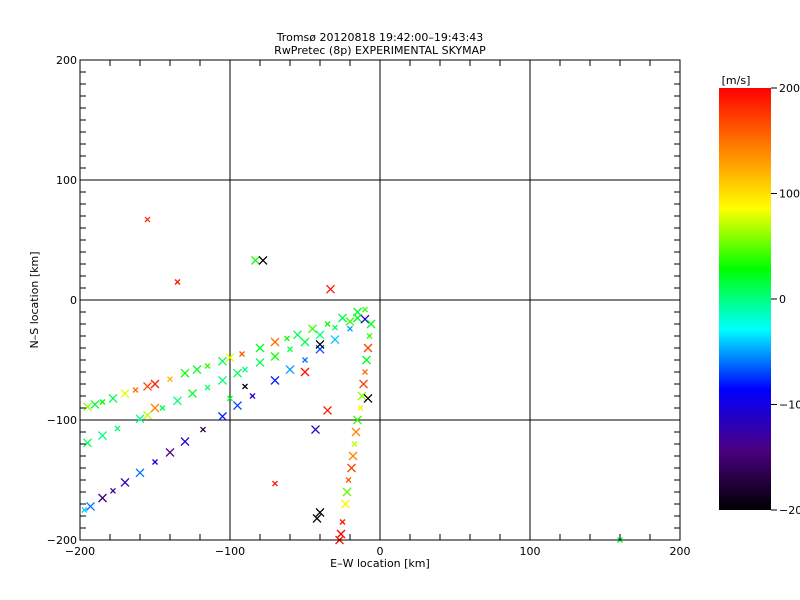 Image resolution: width=800 pixels, height=600 pixels. Describe the element at coordinates (380, 37) in the screenshot. I see `chart-title: Tromsø 20120818 19:42:00–19:43:43` at that location.